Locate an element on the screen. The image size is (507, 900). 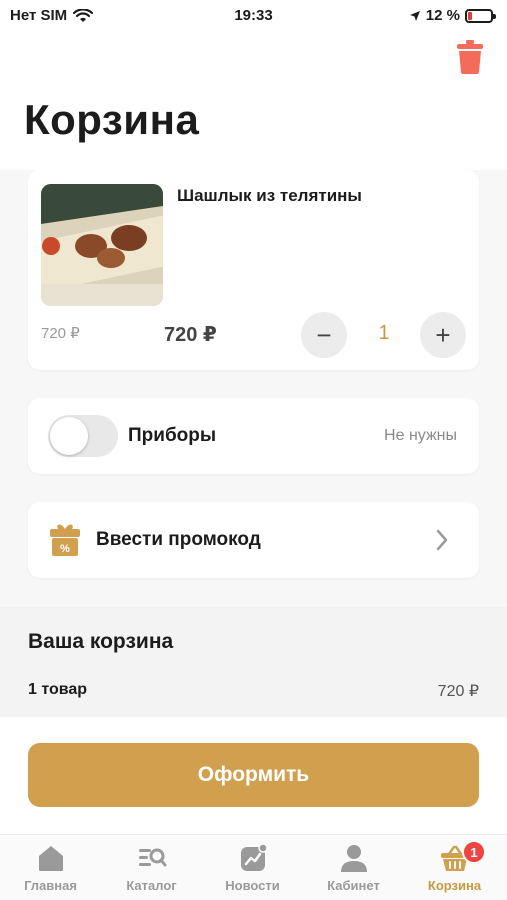
gift-discount-icon: % is located at coordinates (65, 540).